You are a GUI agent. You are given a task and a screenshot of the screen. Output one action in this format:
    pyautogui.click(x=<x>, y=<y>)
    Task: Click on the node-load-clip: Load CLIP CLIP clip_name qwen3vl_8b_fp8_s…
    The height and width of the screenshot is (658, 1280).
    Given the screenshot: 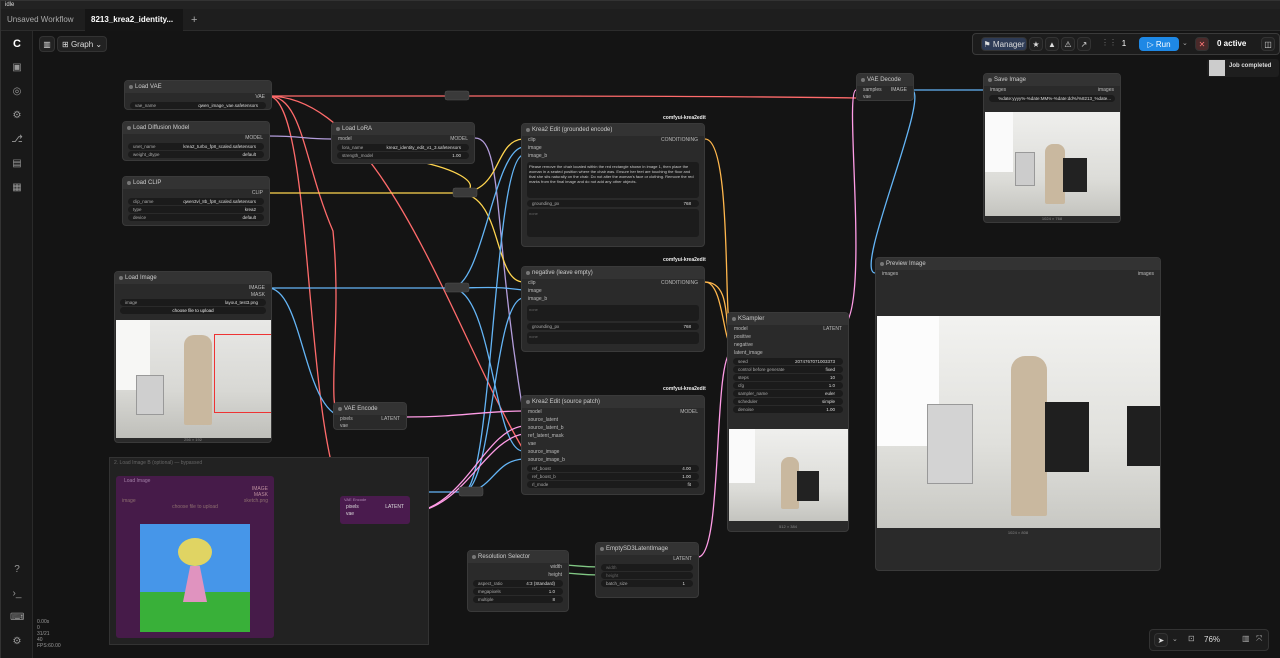 What is the action you would take?
    pyautogui.click(x=196, y=201)
    